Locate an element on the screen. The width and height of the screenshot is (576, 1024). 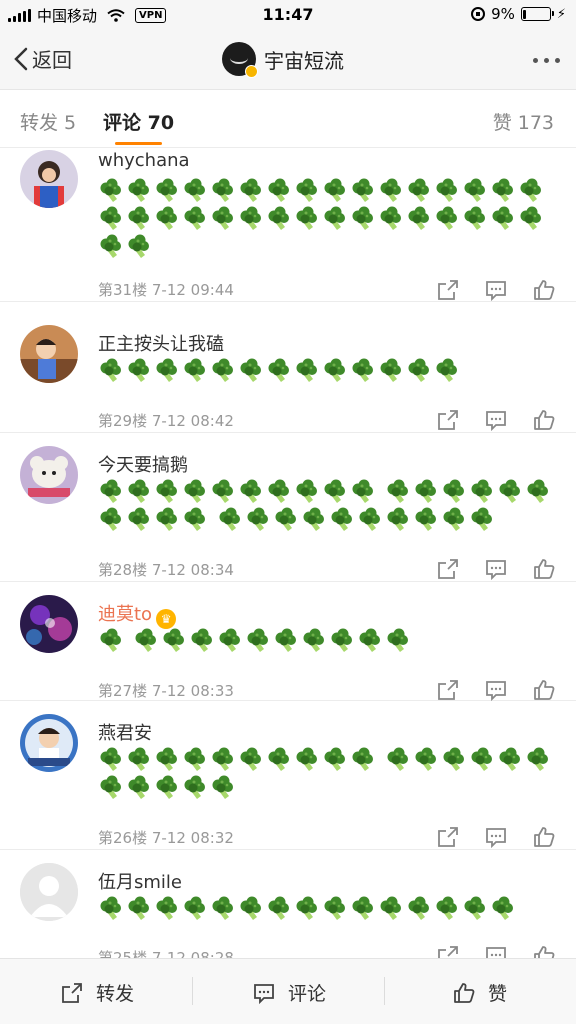
repost-label: 转发 is located at coordinates (115, 994).